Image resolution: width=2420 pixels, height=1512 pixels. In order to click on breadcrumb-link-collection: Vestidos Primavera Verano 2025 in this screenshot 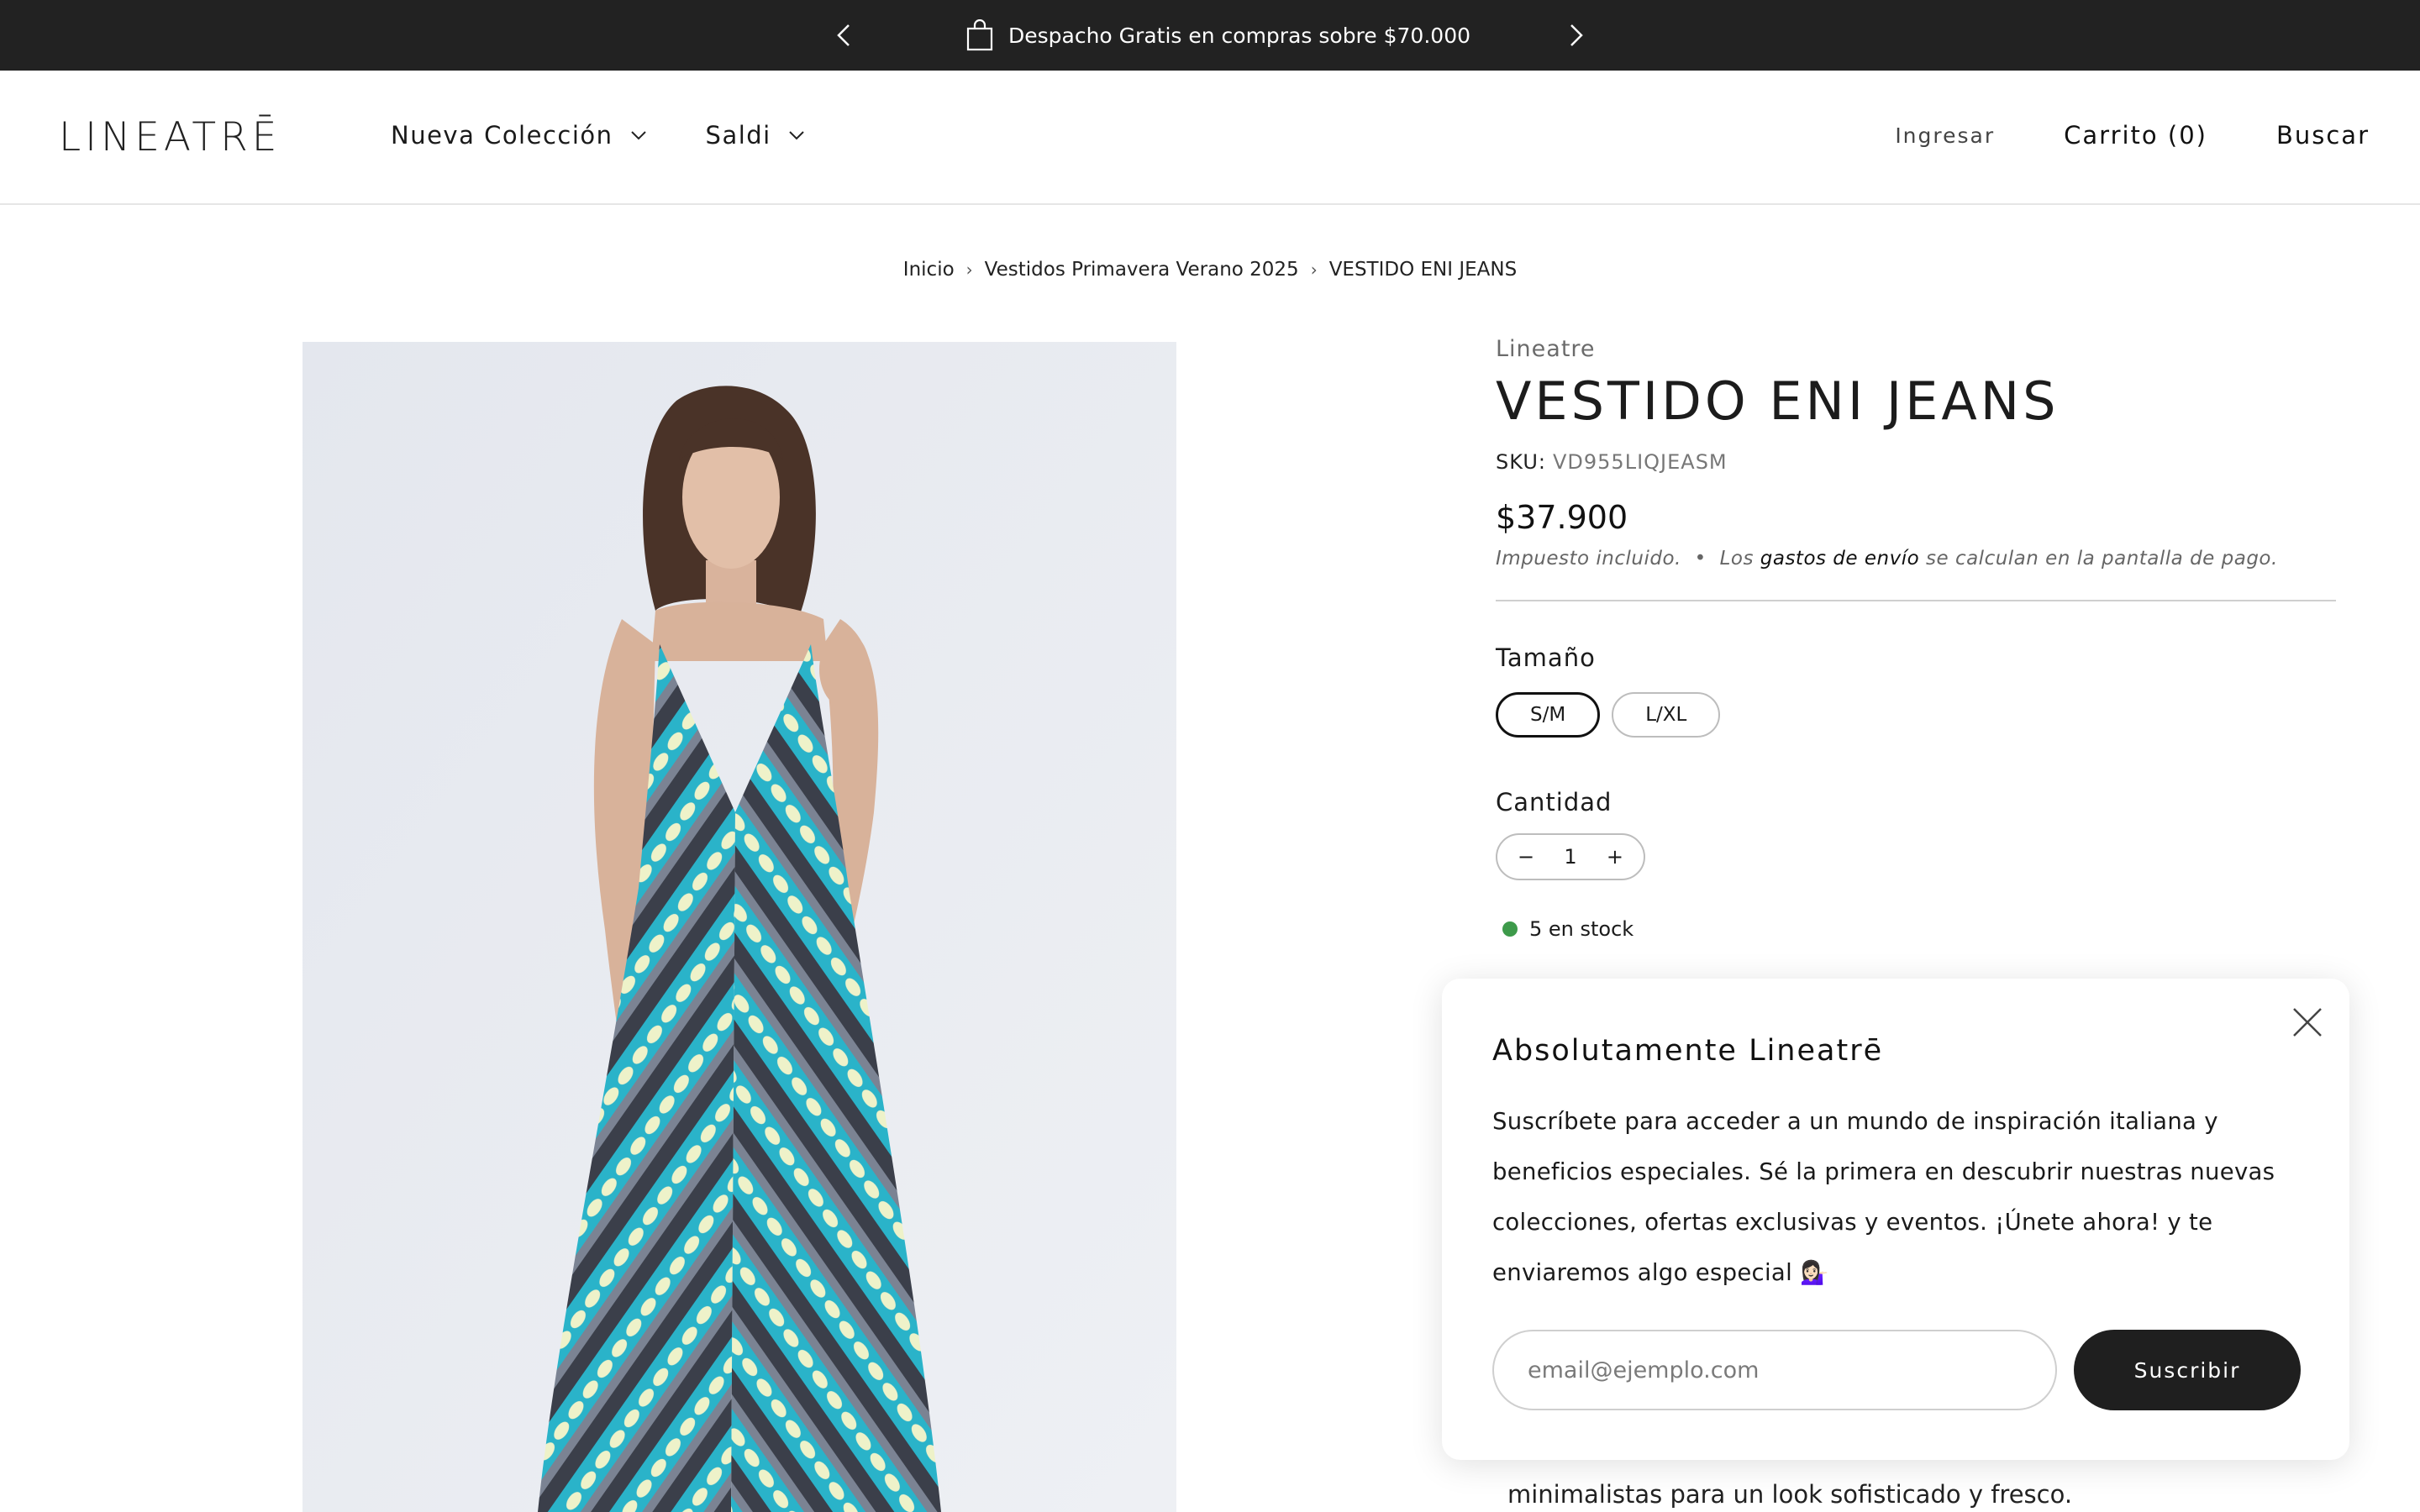, I will do `click(1142, 270)`.